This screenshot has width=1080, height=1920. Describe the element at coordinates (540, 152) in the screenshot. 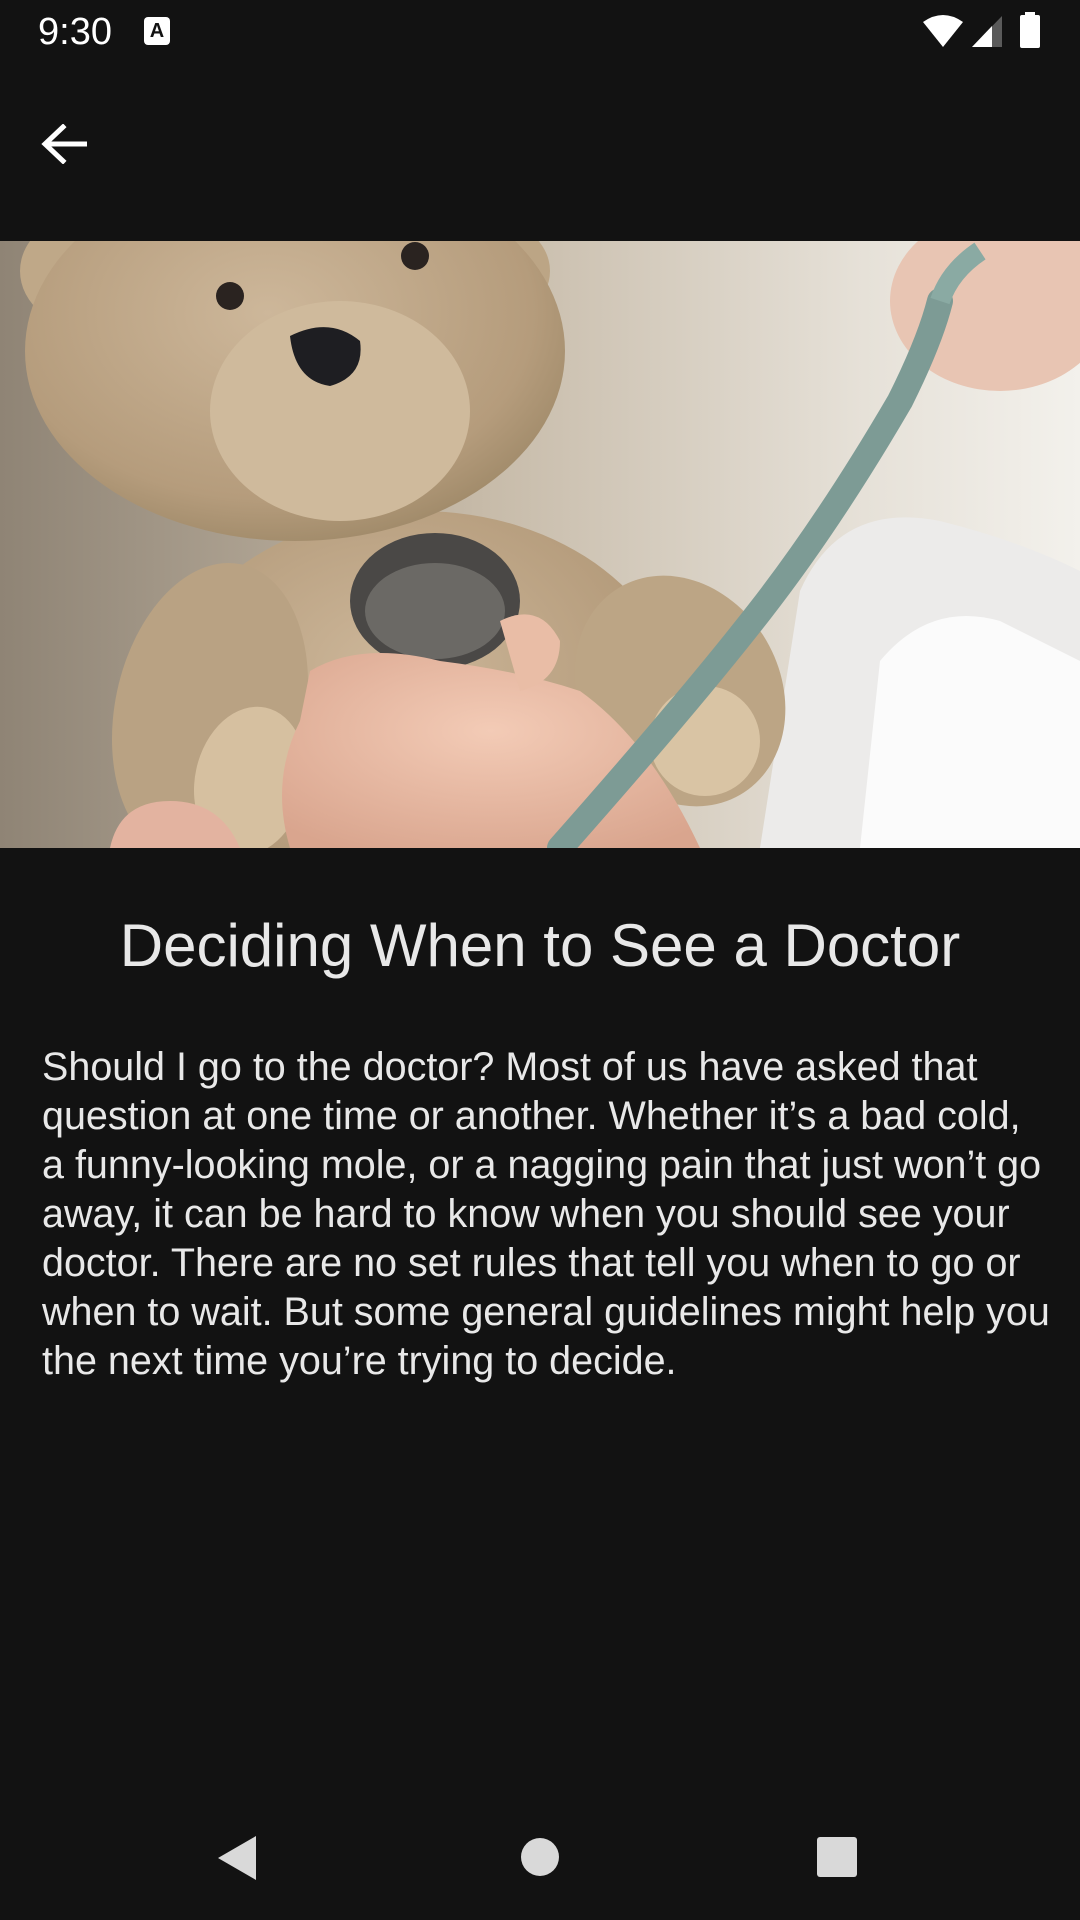

I see `app-bar` at that location.